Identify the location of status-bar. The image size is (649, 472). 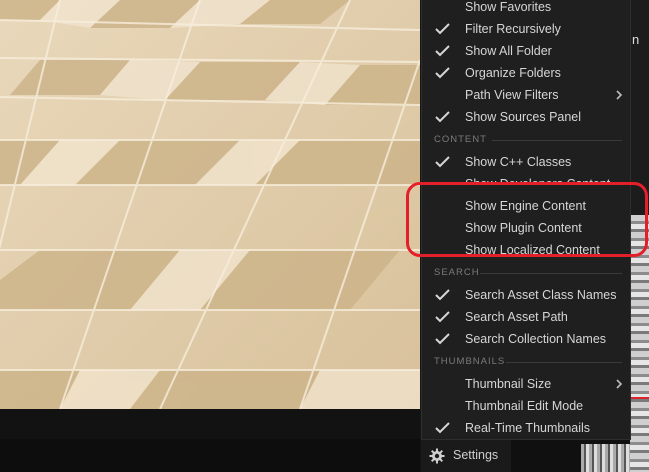
(210, 455).